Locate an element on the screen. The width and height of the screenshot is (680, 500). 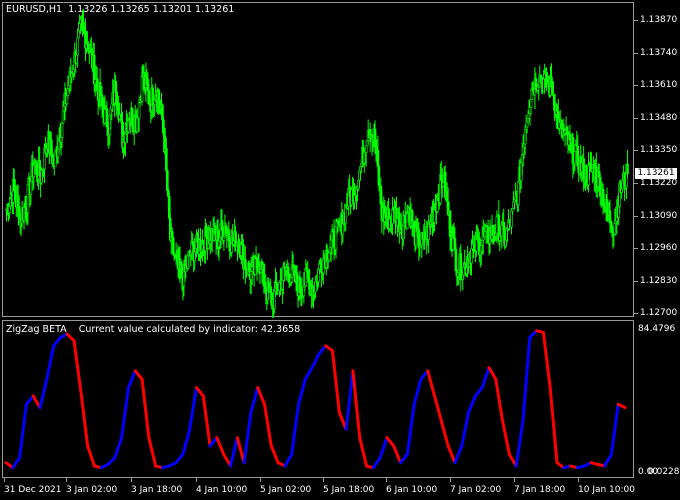
price-tick-label: 1.13090 is located at coordinates (659, 215).